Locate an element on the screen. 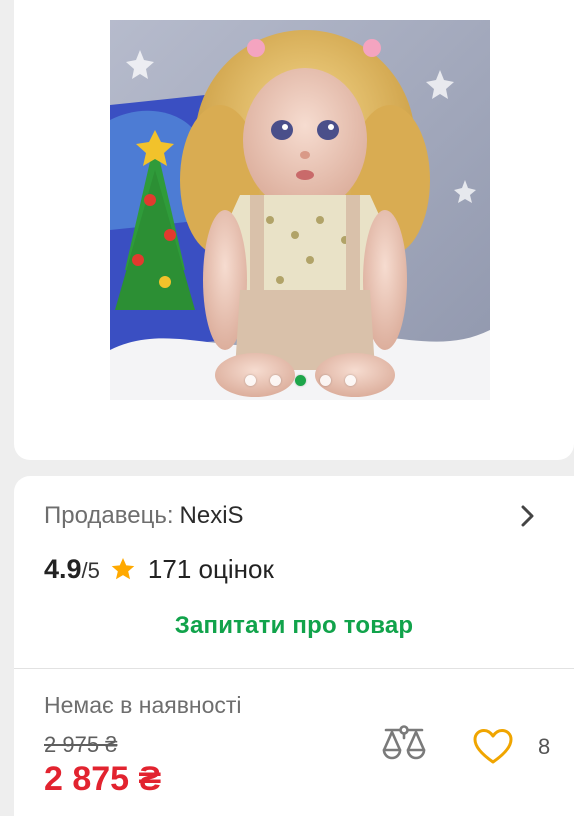  gallery-pagination is located at coordinates (300, 380).